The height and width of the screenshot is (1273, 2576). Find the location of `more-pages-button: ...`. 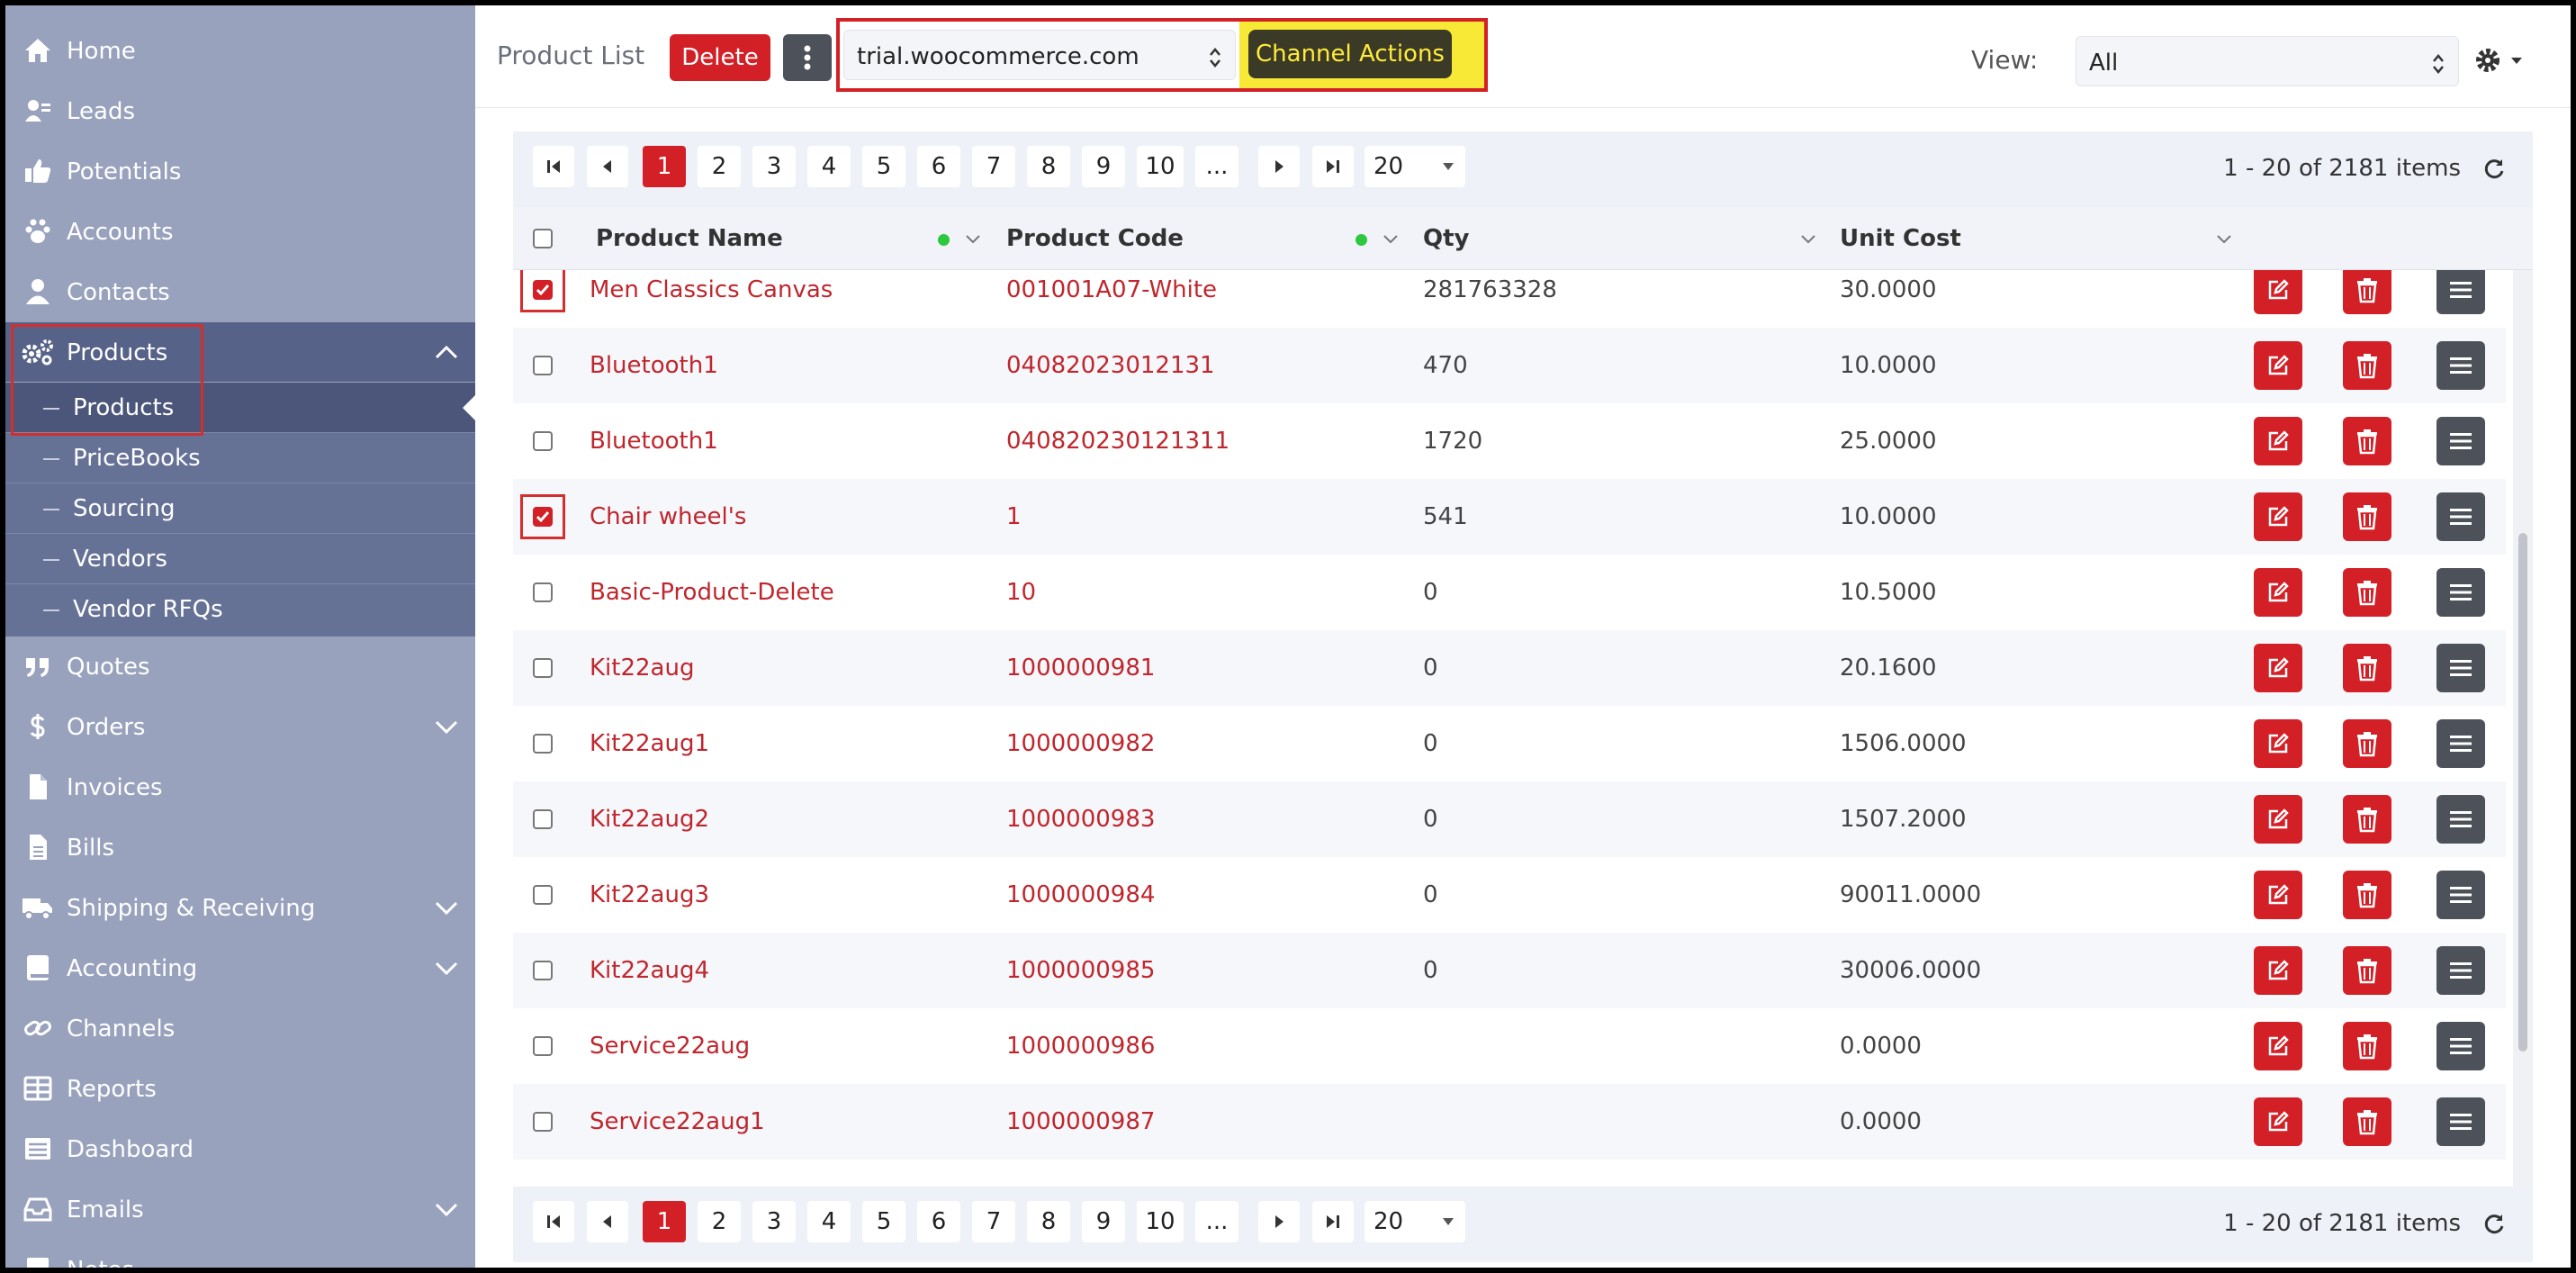

more-pages-button: ... is located at coordinates (1216, 1222).